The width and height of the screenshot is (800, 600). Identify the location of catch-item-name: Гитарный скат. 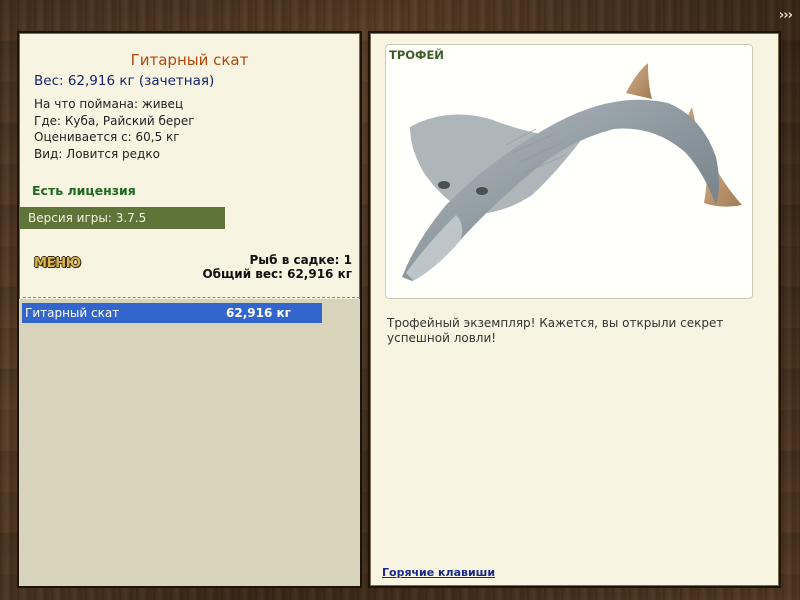
(72, 313).